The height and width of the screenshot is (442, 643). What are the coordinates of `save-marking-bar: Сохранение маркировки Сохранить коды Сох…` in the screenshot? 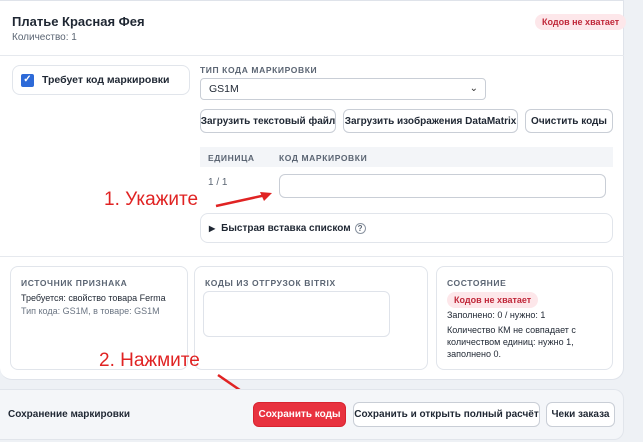 It's located at (312, 414).